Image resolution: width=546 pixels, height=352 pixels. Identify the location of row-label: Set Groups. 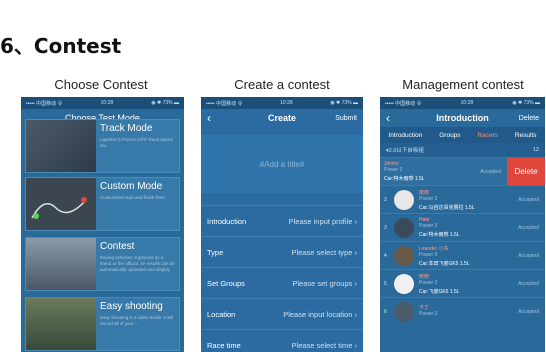
(226, 283).